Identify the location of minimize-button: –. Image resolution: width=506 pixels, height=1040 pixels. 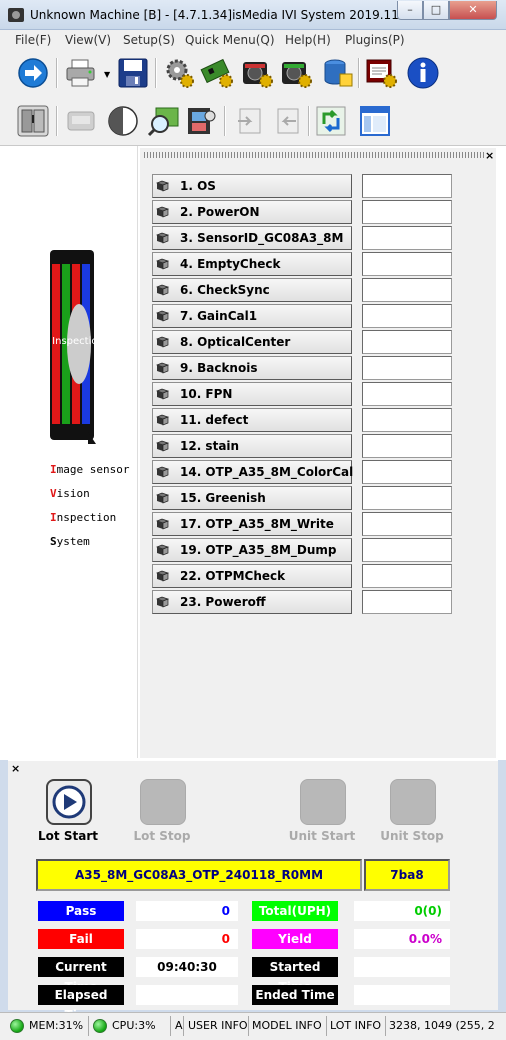
(410, 10).